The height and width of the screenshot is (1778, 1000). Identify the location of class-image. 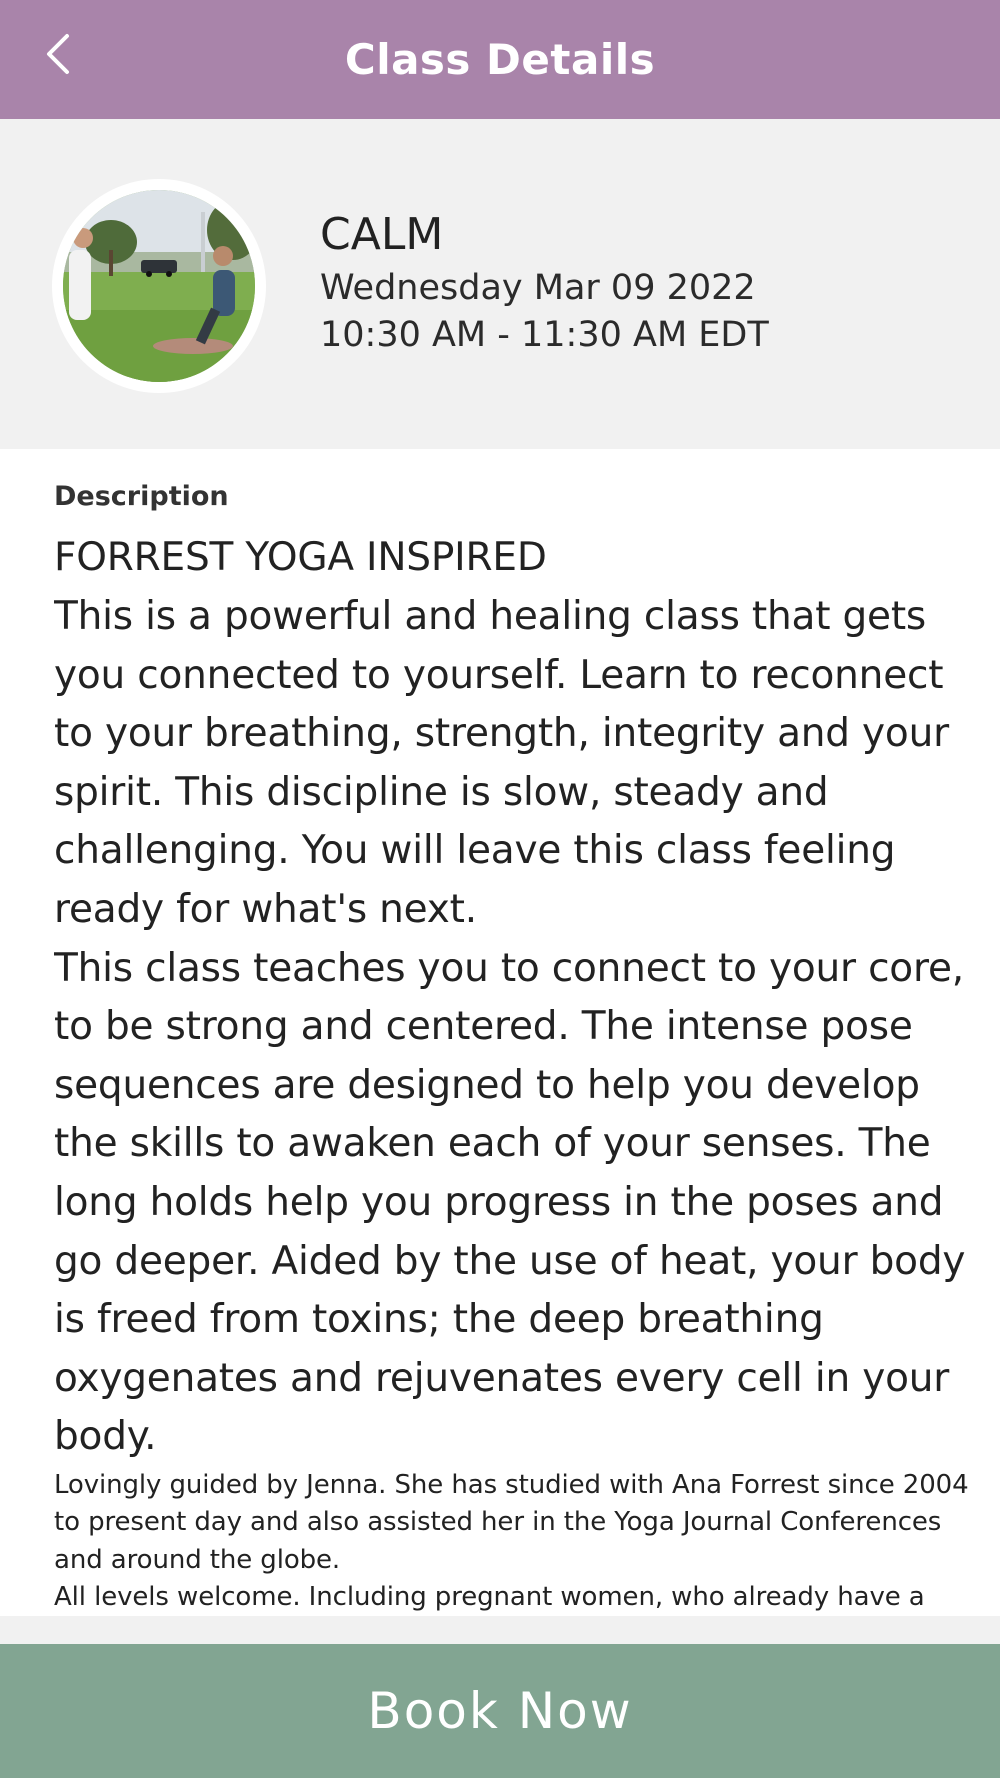
(159, 286).